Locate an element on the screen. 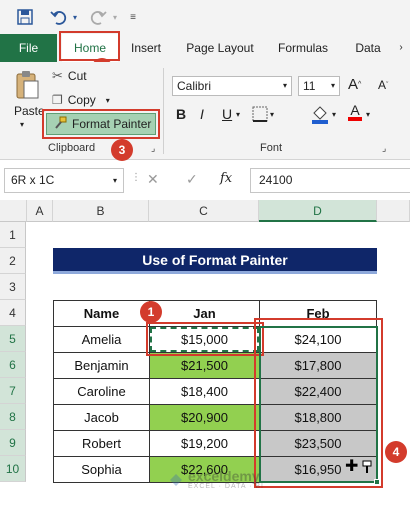  underline-dropdown-icon: ▾ is located at coordinates (238, 114).